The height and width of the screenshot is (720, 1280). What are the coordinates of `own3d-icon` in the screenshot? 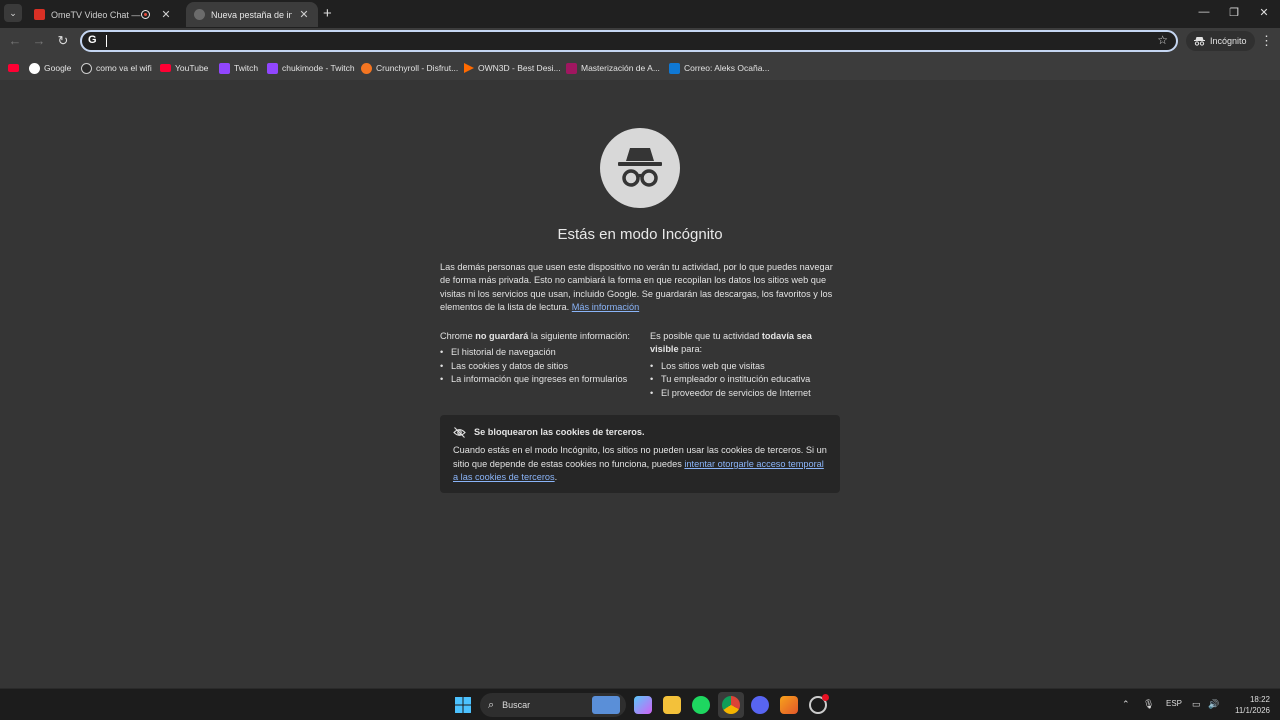 It's located at (469, 68).